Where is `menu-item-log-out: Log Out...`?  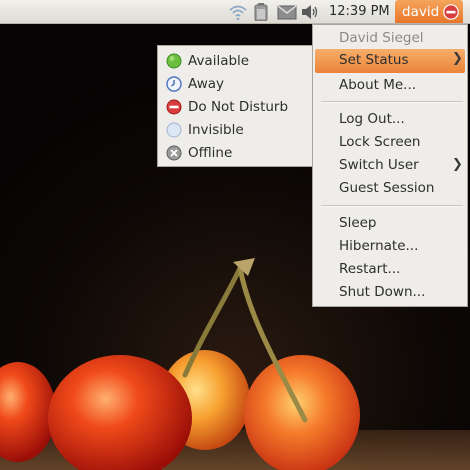
menu-item-log-out: Log Out... is located at coordinates (372, 119).